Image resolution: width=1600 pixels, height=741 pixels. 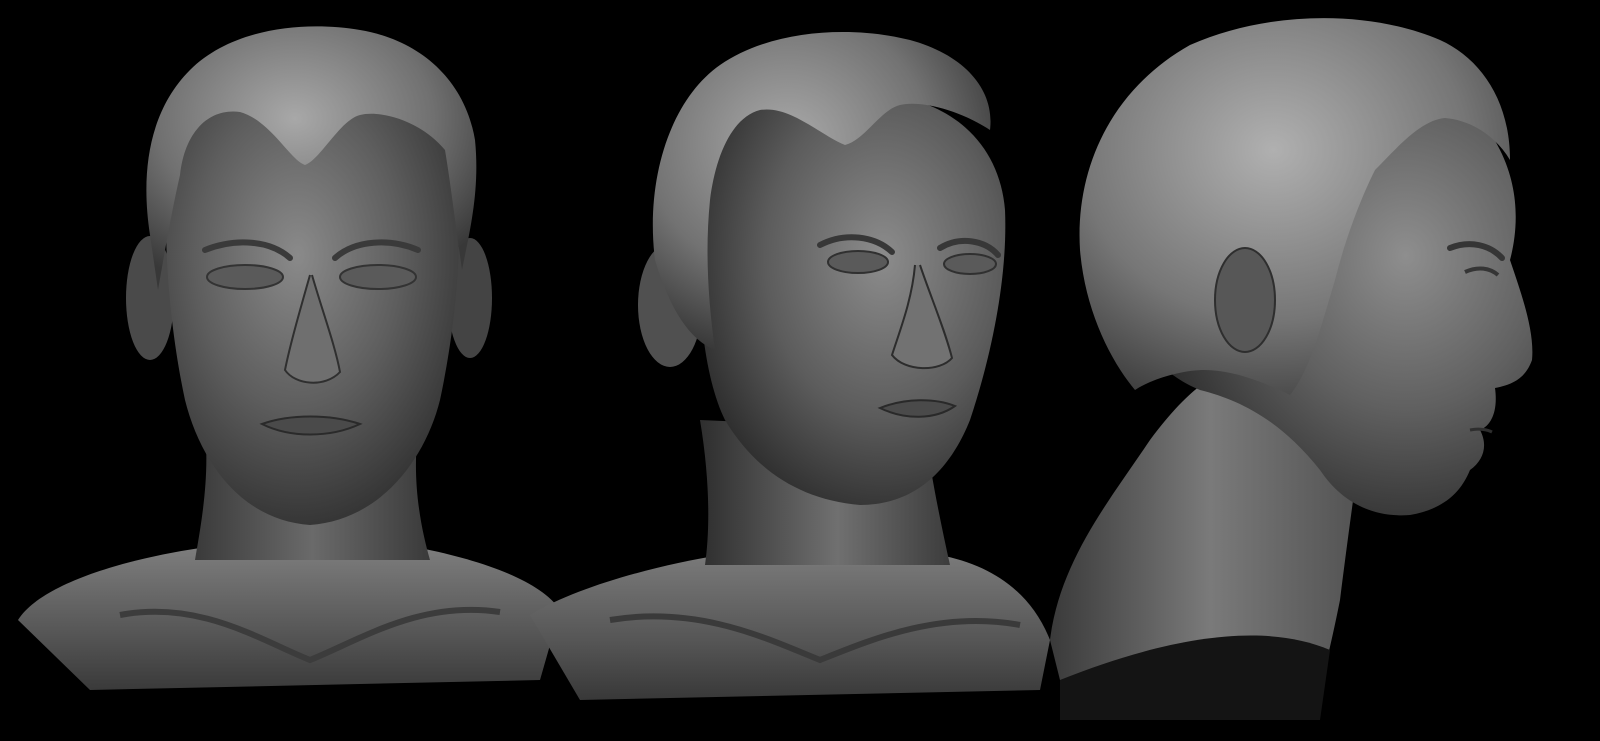 What do you see at coordinates (858, 262) in the screenshot?
I see `tq-eye-left` at bounding box center [858, 262].